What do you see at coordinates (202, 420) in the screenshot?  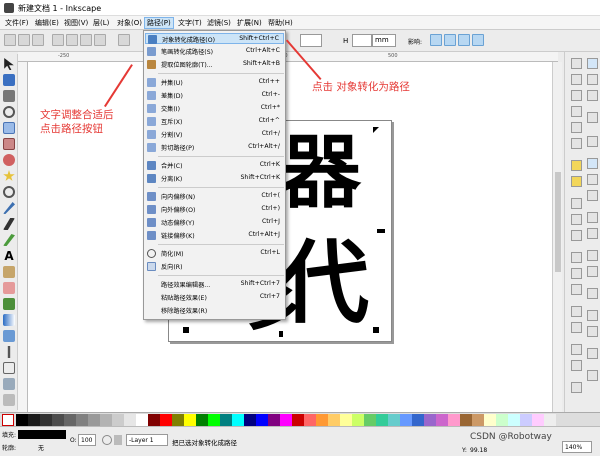 I see `swatch-green` at bounding box center [202, 420].